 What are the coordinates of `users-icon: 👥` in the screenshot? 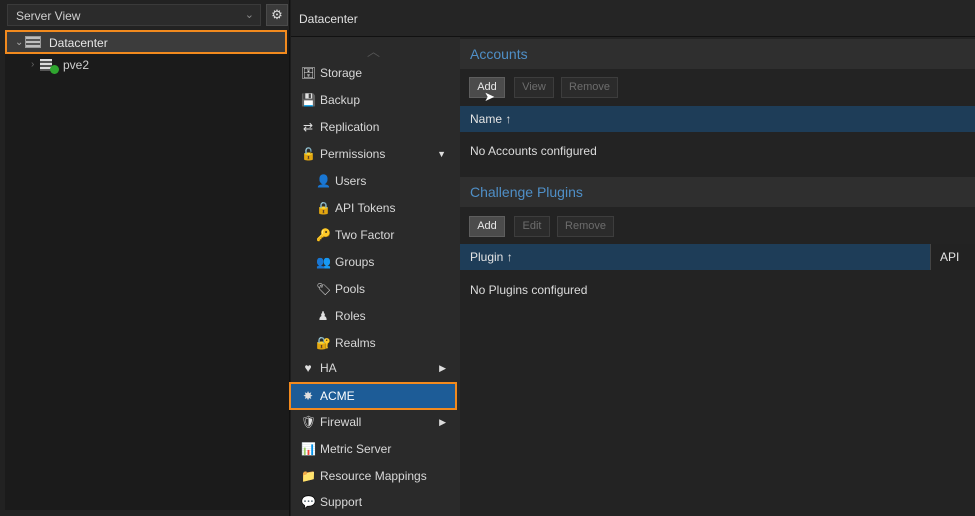 It's located at (323, 262).